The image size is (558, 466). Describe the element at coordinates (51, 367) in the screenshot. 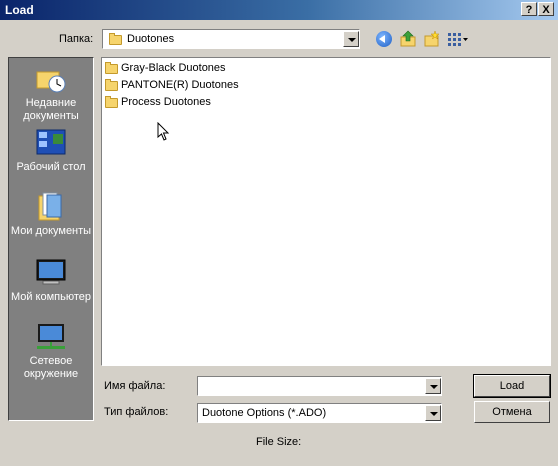

I see `place-label: Сетевое окружение` at that location.